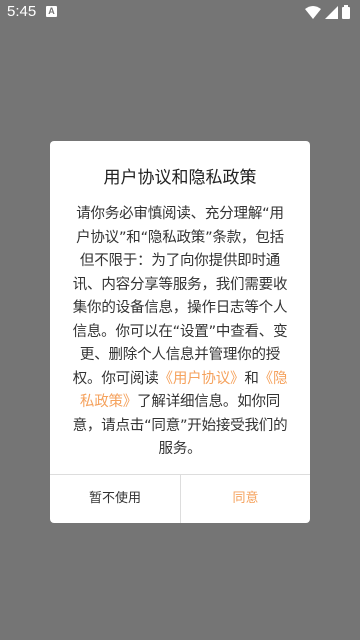 The width and height of the screenshot is (360, 640). I want to click on connector-text: 和, so click(251, 378).